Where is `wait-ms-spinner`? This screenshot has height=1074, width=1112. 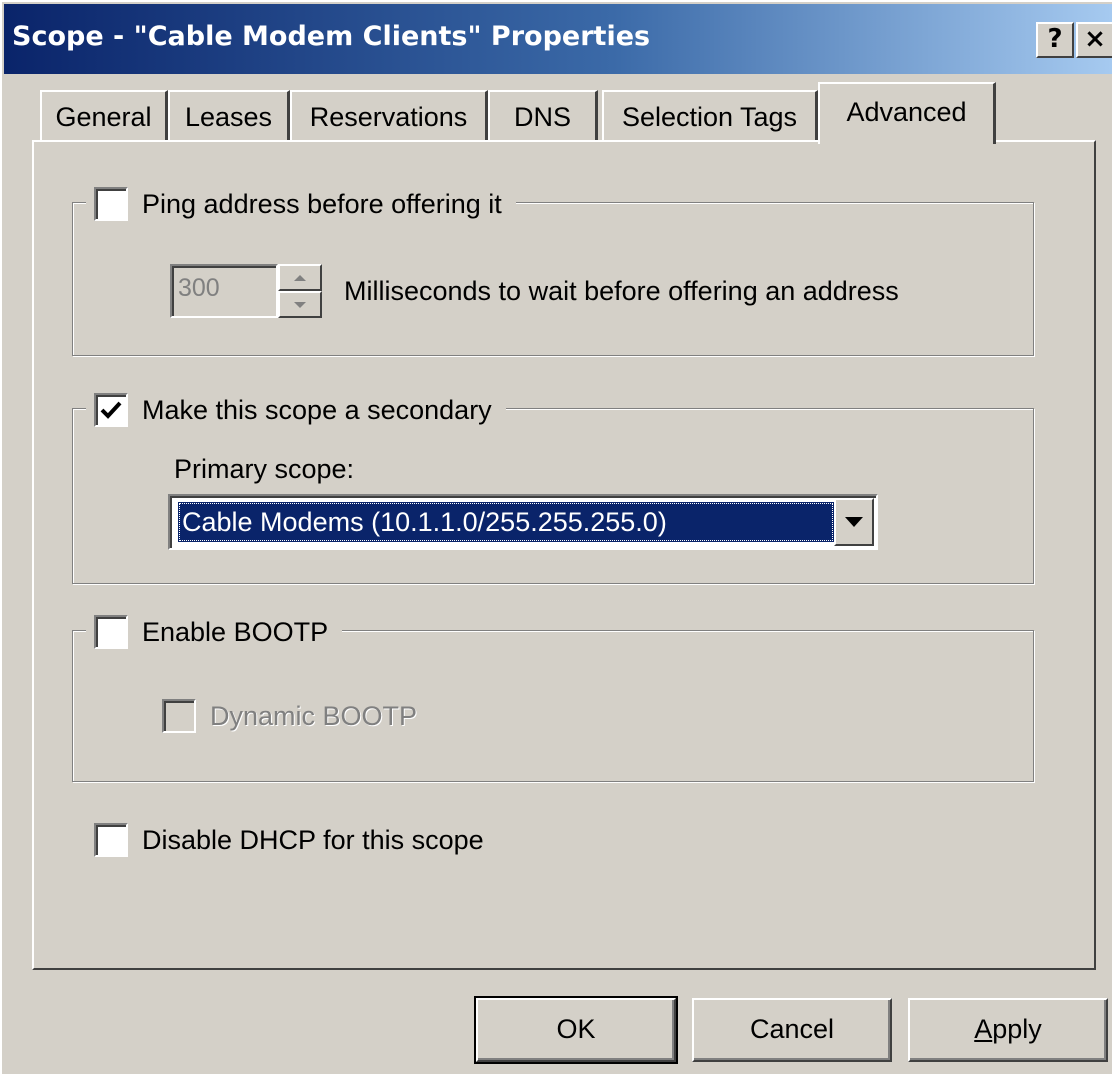
wait-ms-spinner is located at coordinates (300, 291).